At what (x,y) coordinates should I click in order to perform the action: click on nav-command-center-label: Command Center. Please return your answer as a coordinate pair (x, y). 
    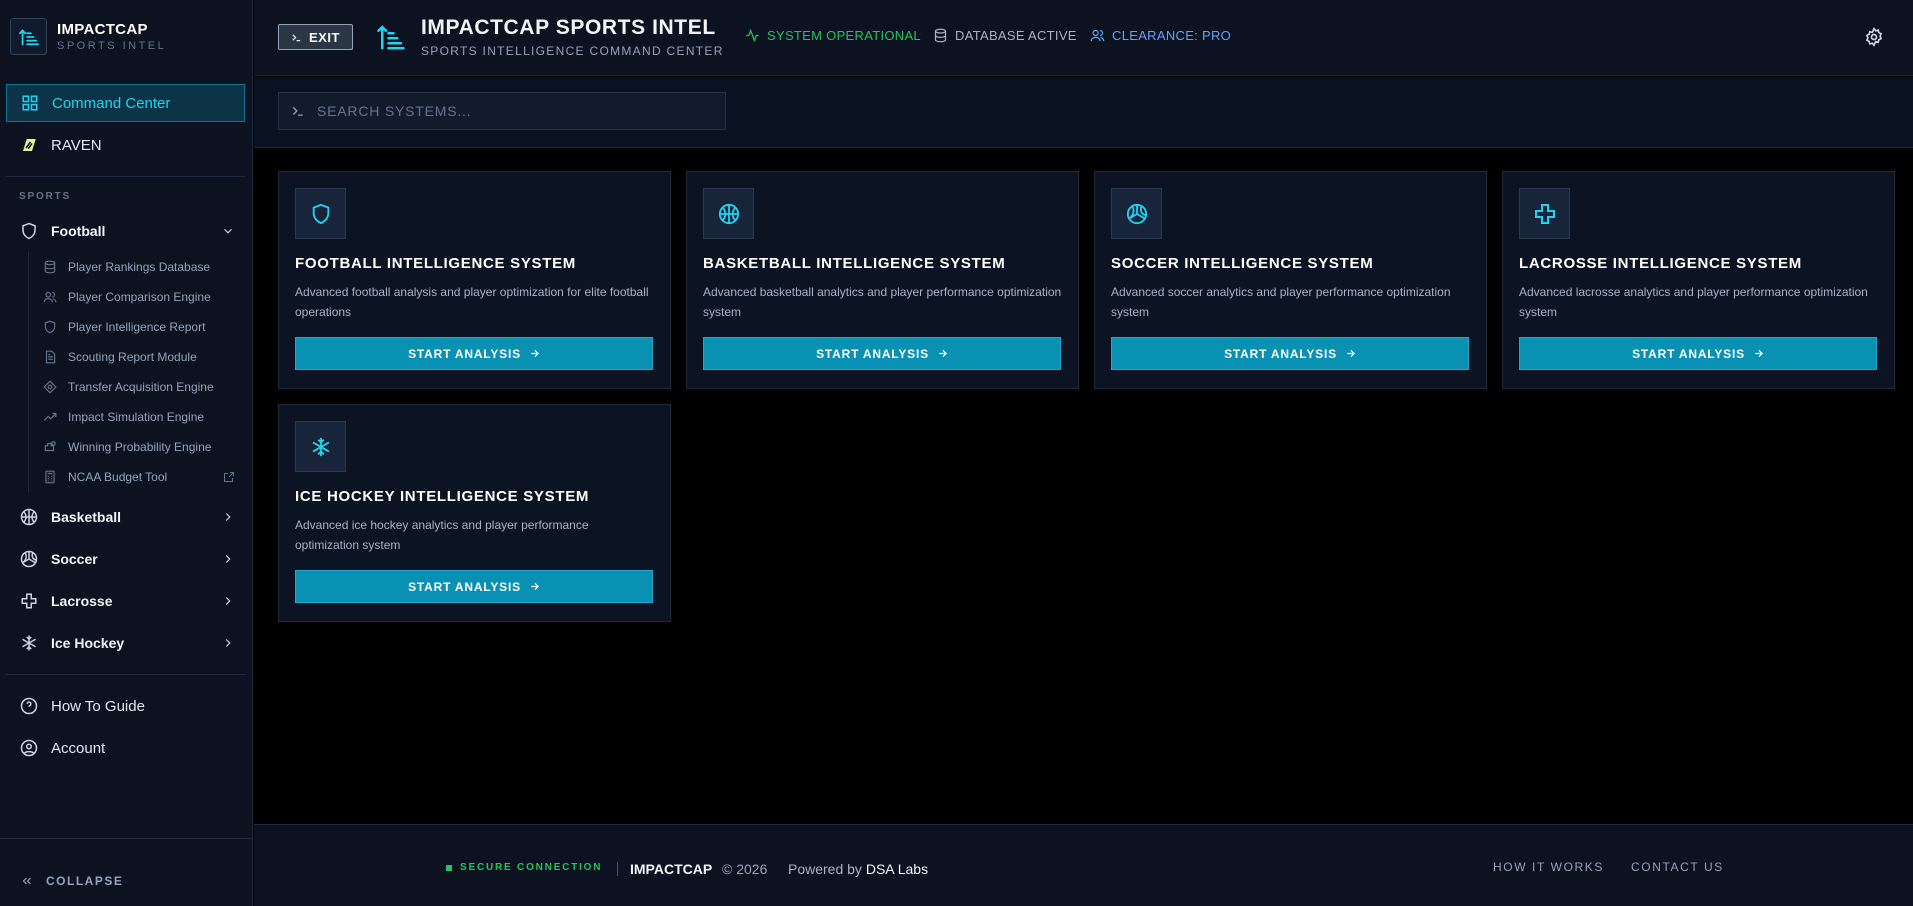
    Looking at the image, I should click on (111, 103).